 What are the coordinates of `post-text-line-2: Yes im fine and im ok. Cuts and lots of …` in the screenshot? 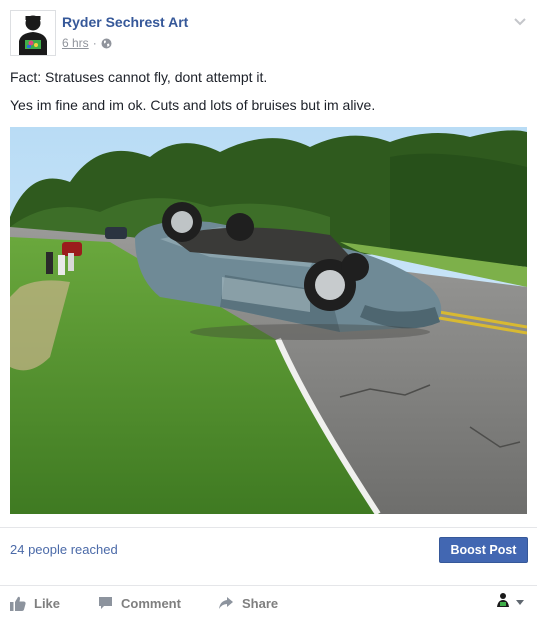 It's located at (193, 105).